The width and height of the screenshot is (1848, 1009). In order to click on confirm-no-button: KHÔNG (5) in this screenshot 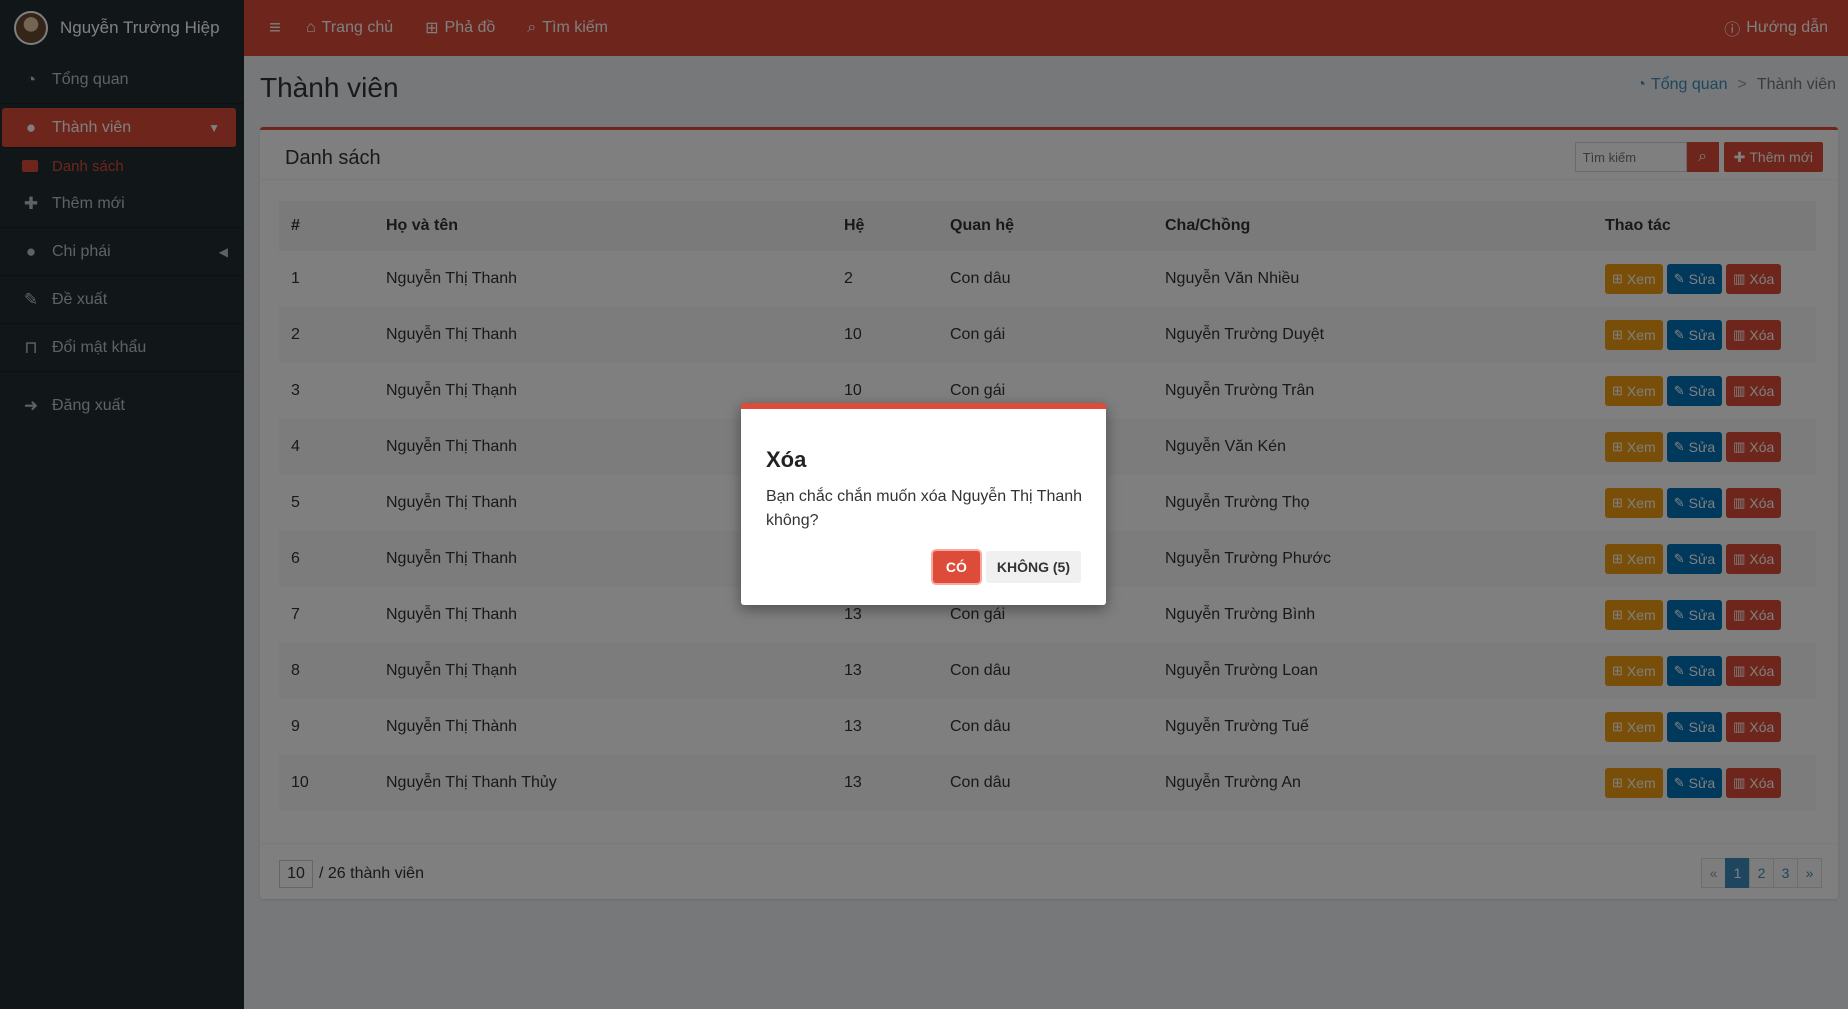, I will do `click(1033, 567)`.